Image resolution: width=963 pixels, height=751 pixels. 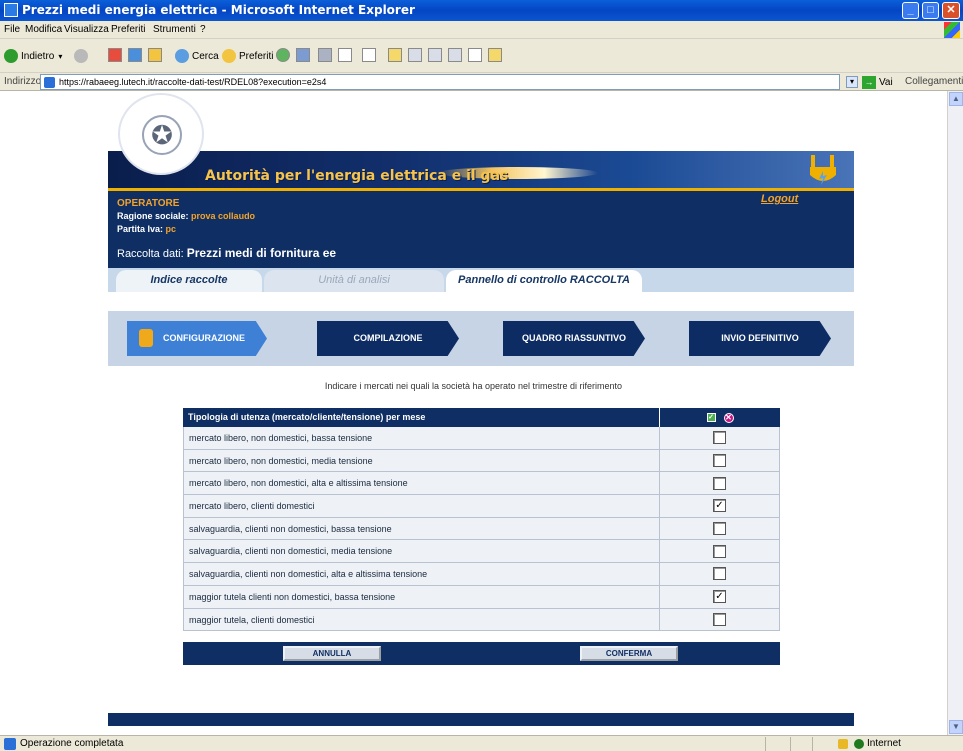 What do you see at coordinates (205, 56) in the screenshot?
I see `search-label: Cerca` at bounding box center [205, 56].